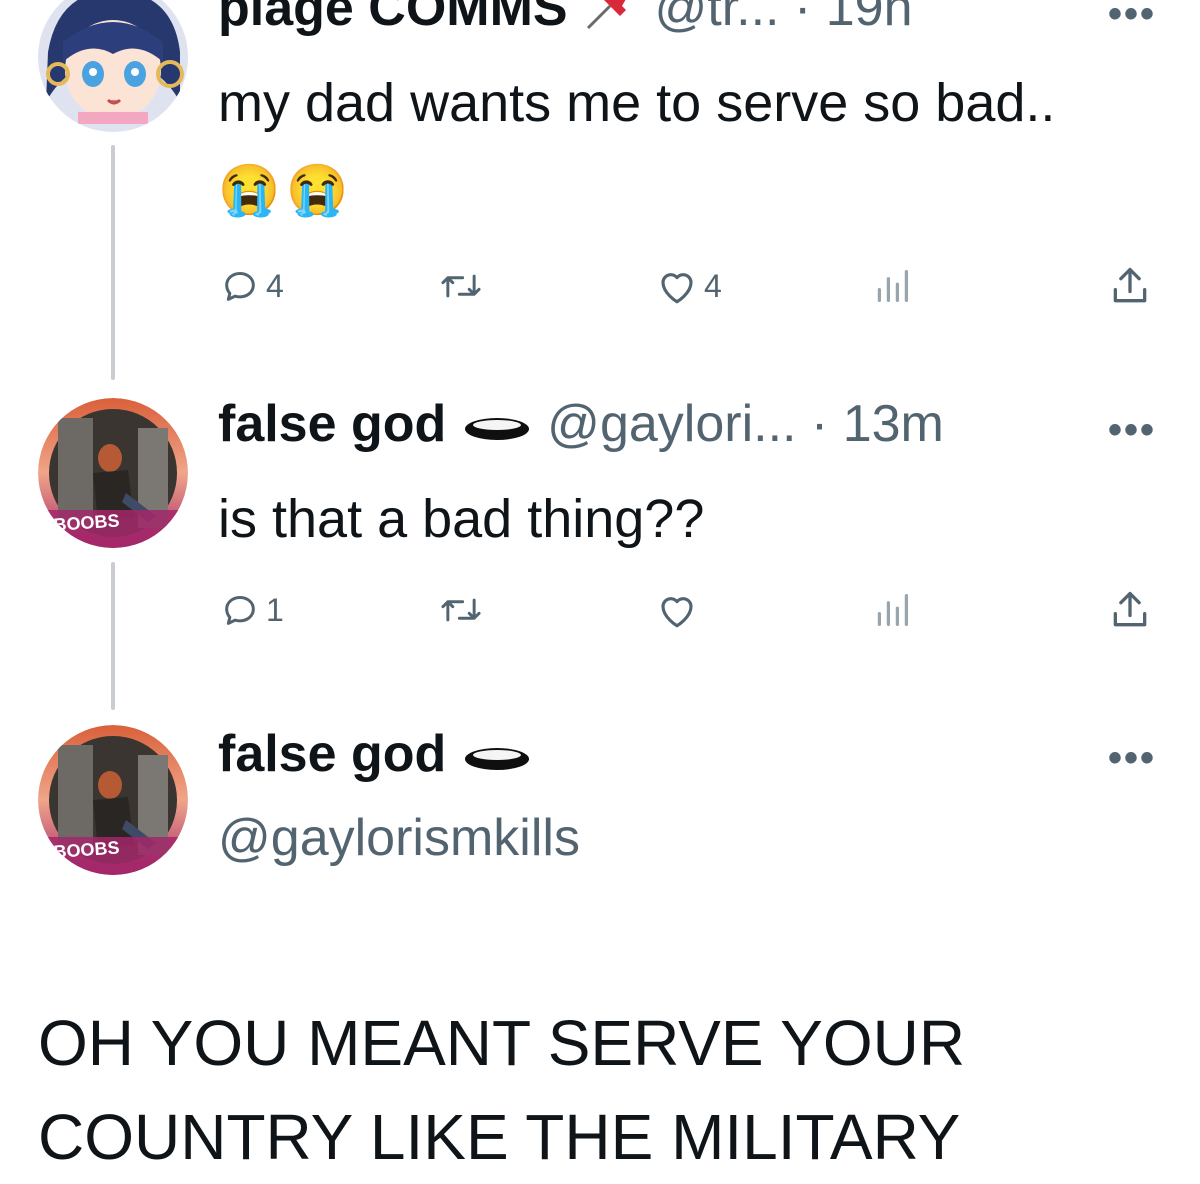  I want to click on reply-button: 4, so click(252, 286).